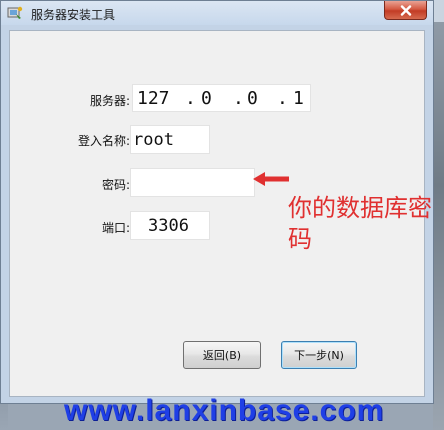  I want to click on close-button, so click(405, 10).